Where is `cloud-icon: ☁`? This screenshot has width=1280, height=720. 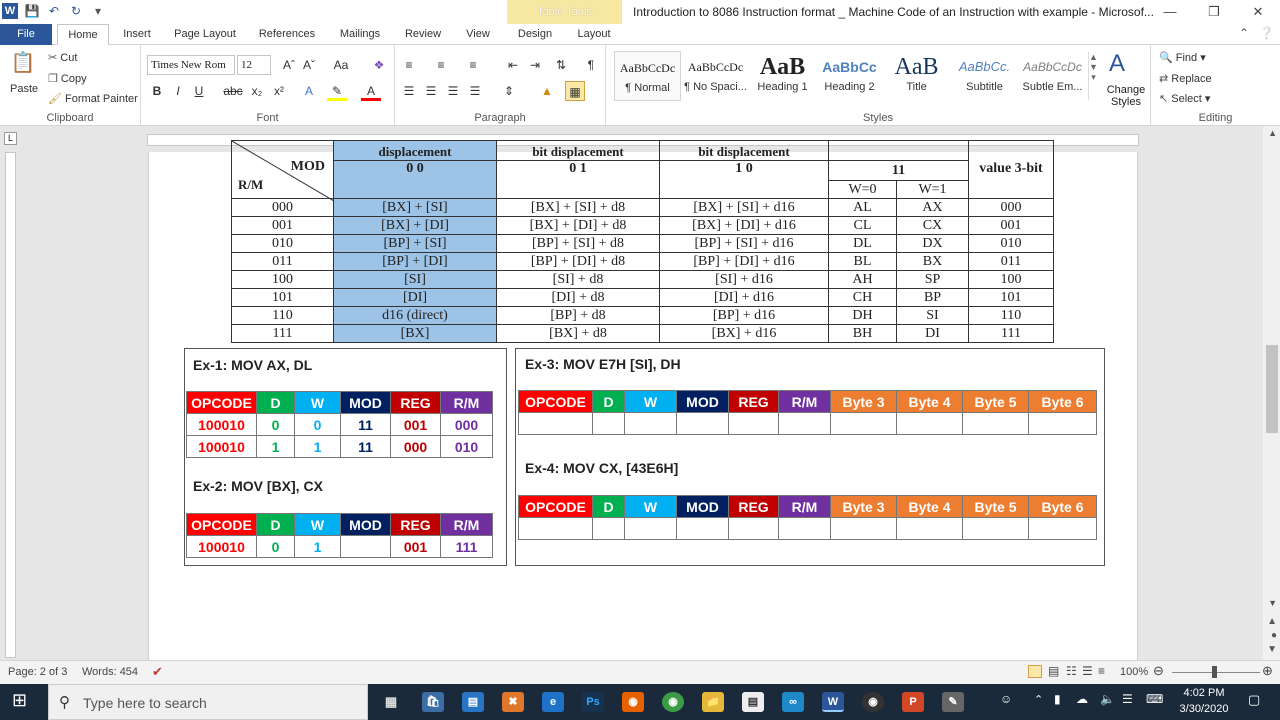
cloud-icon: ☁ is located at coordinates (1082, 699).